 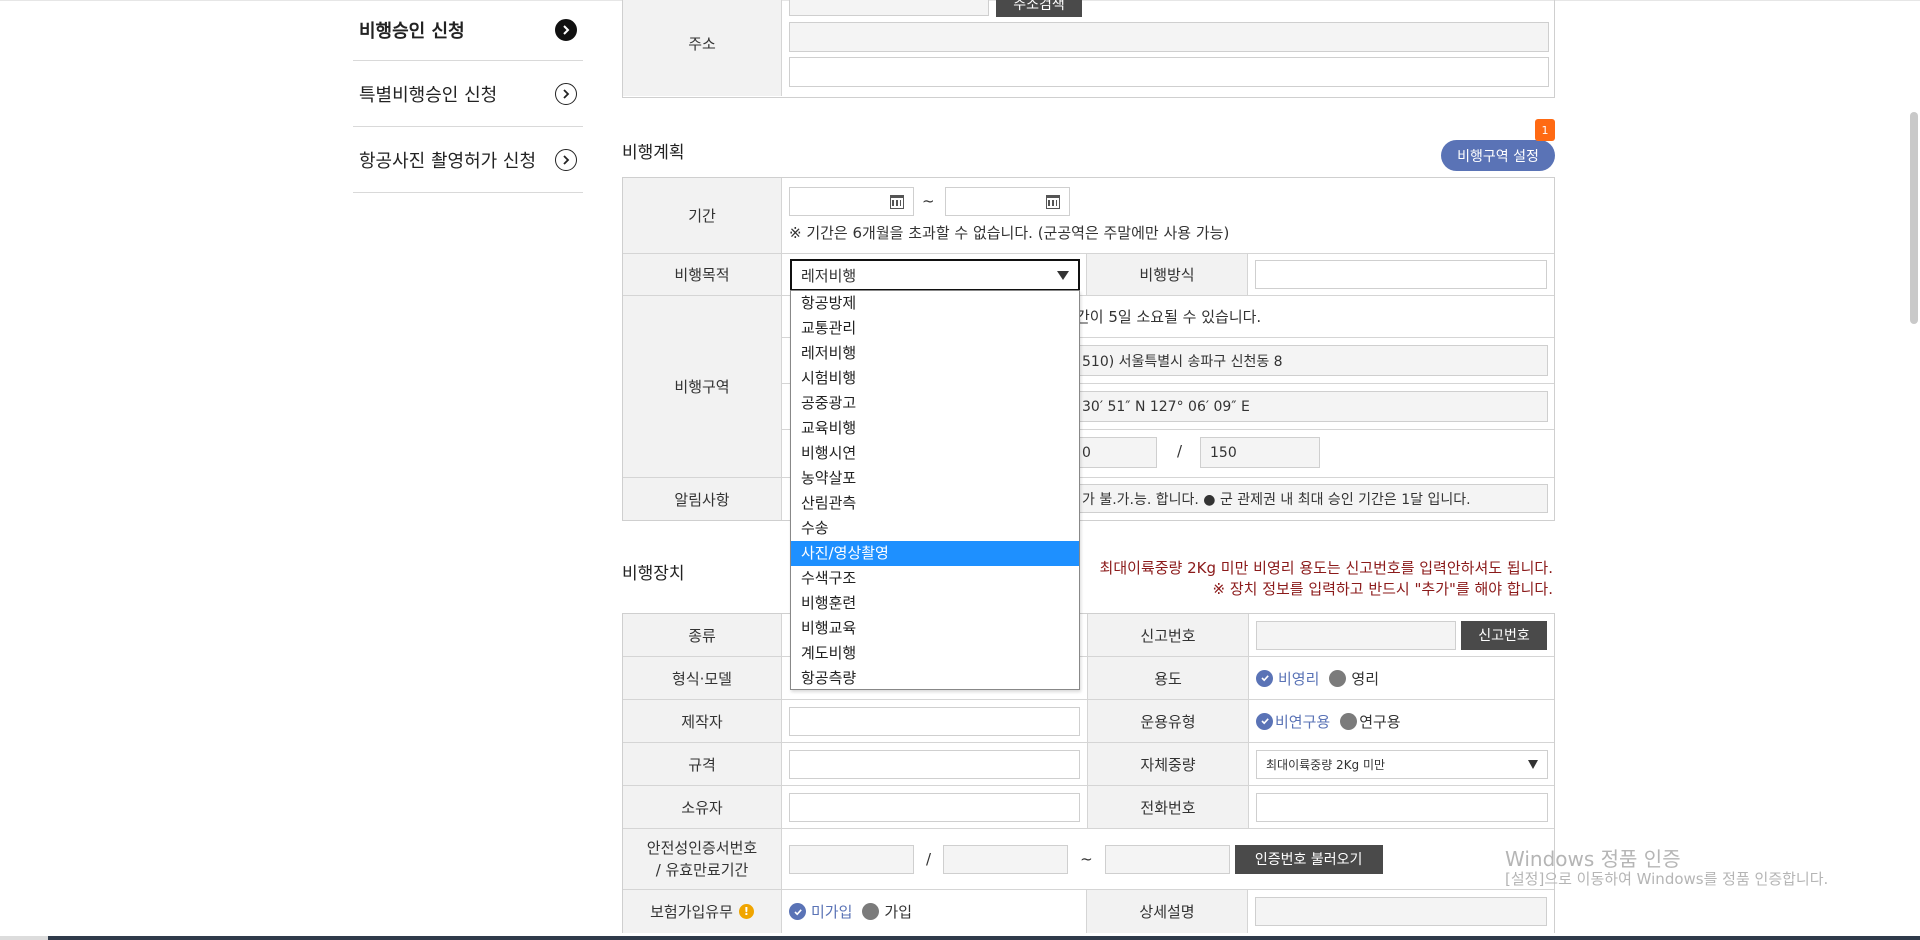 What do you see at coordinates (1007, 201) in the screenshot?
I see `period-end-input` at bounding box center [1007, 201].